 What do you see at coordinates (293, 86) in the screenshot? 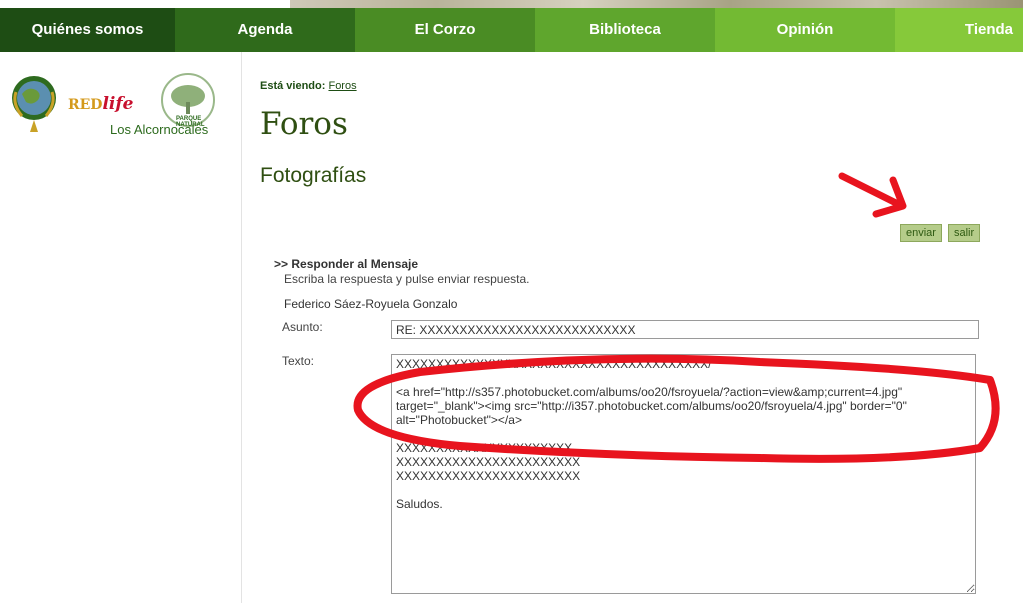
I see `breadcrumb-label: Está viendo:` at bounding box center [293, 86].